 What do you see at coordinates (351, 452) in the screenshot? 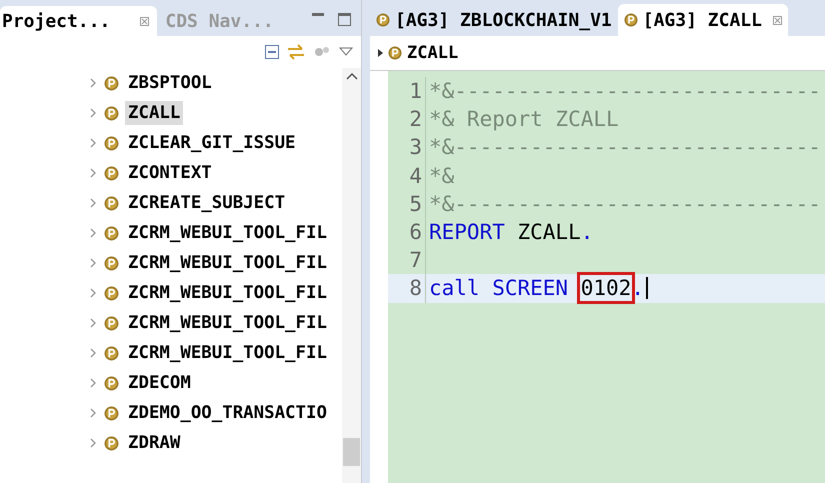
I see `scrollbar-thumb` at bounding box center [351, 452].